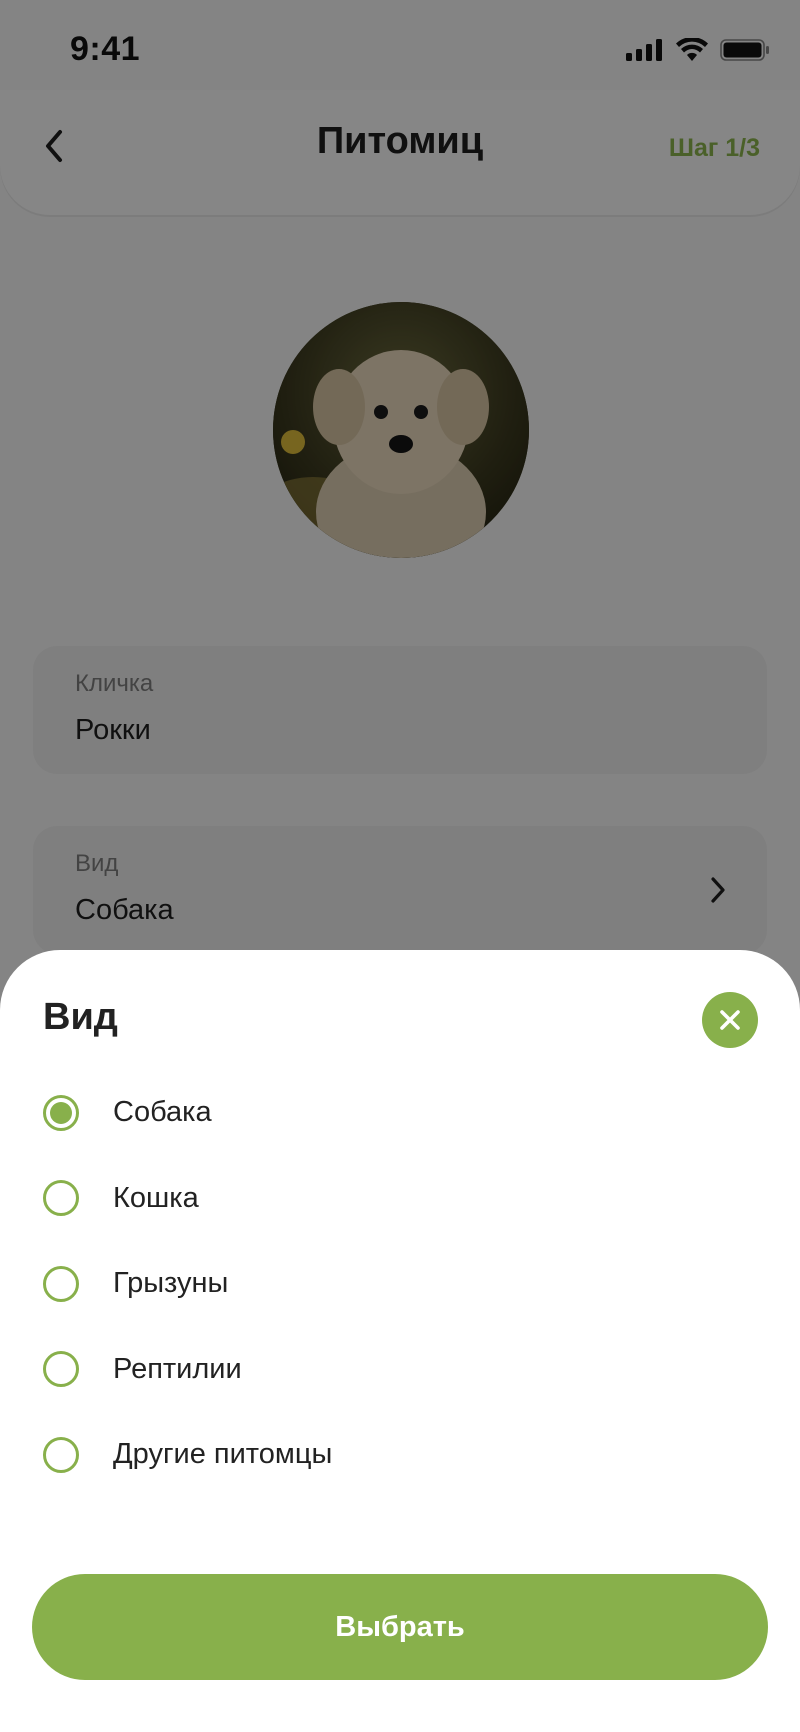 This screenshot has width=800, height=1732. I want to click on option-label: Грызуны, so click(171, 1283).